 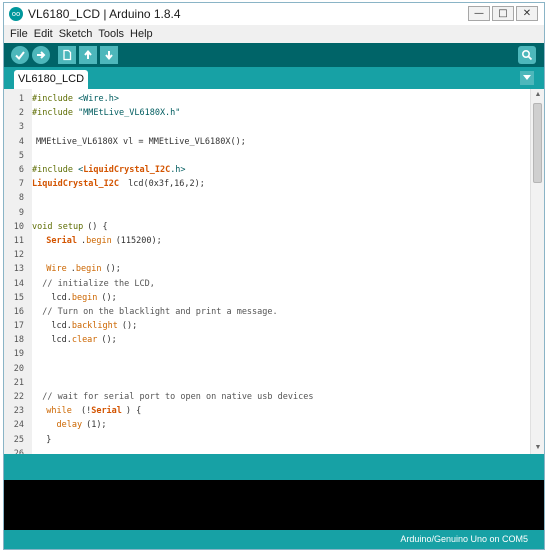 What do you see at coordinates (138, 240) in the screenshot?
I see `code-token: (115200);` at bounding box center [138, 240].